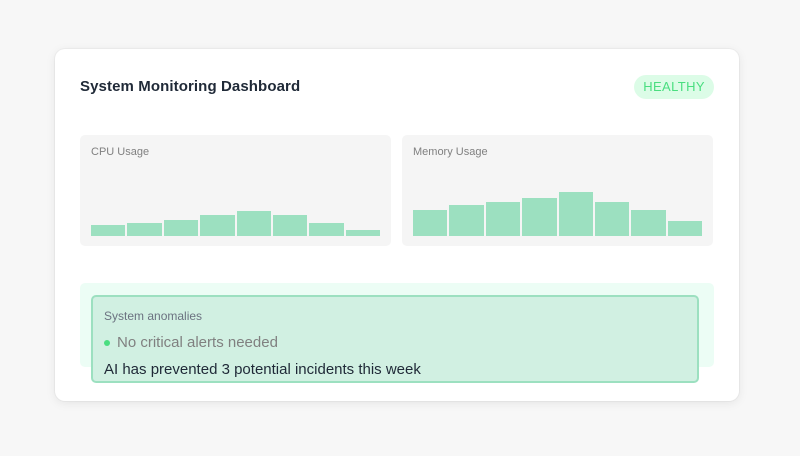 The height and width of the screenshot is (456, 800). I want to click on cpu-usage-panel: CPU Usage, so click(235, 190).